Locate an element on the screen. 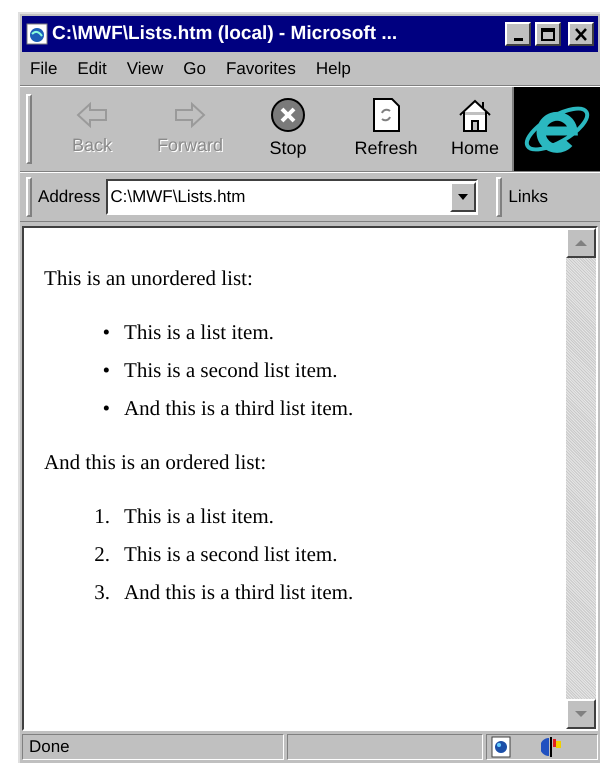 This screenshot has height=763, width=600. address-field: C:\MWF\Lists.htm is located at coordinates (292, 197).